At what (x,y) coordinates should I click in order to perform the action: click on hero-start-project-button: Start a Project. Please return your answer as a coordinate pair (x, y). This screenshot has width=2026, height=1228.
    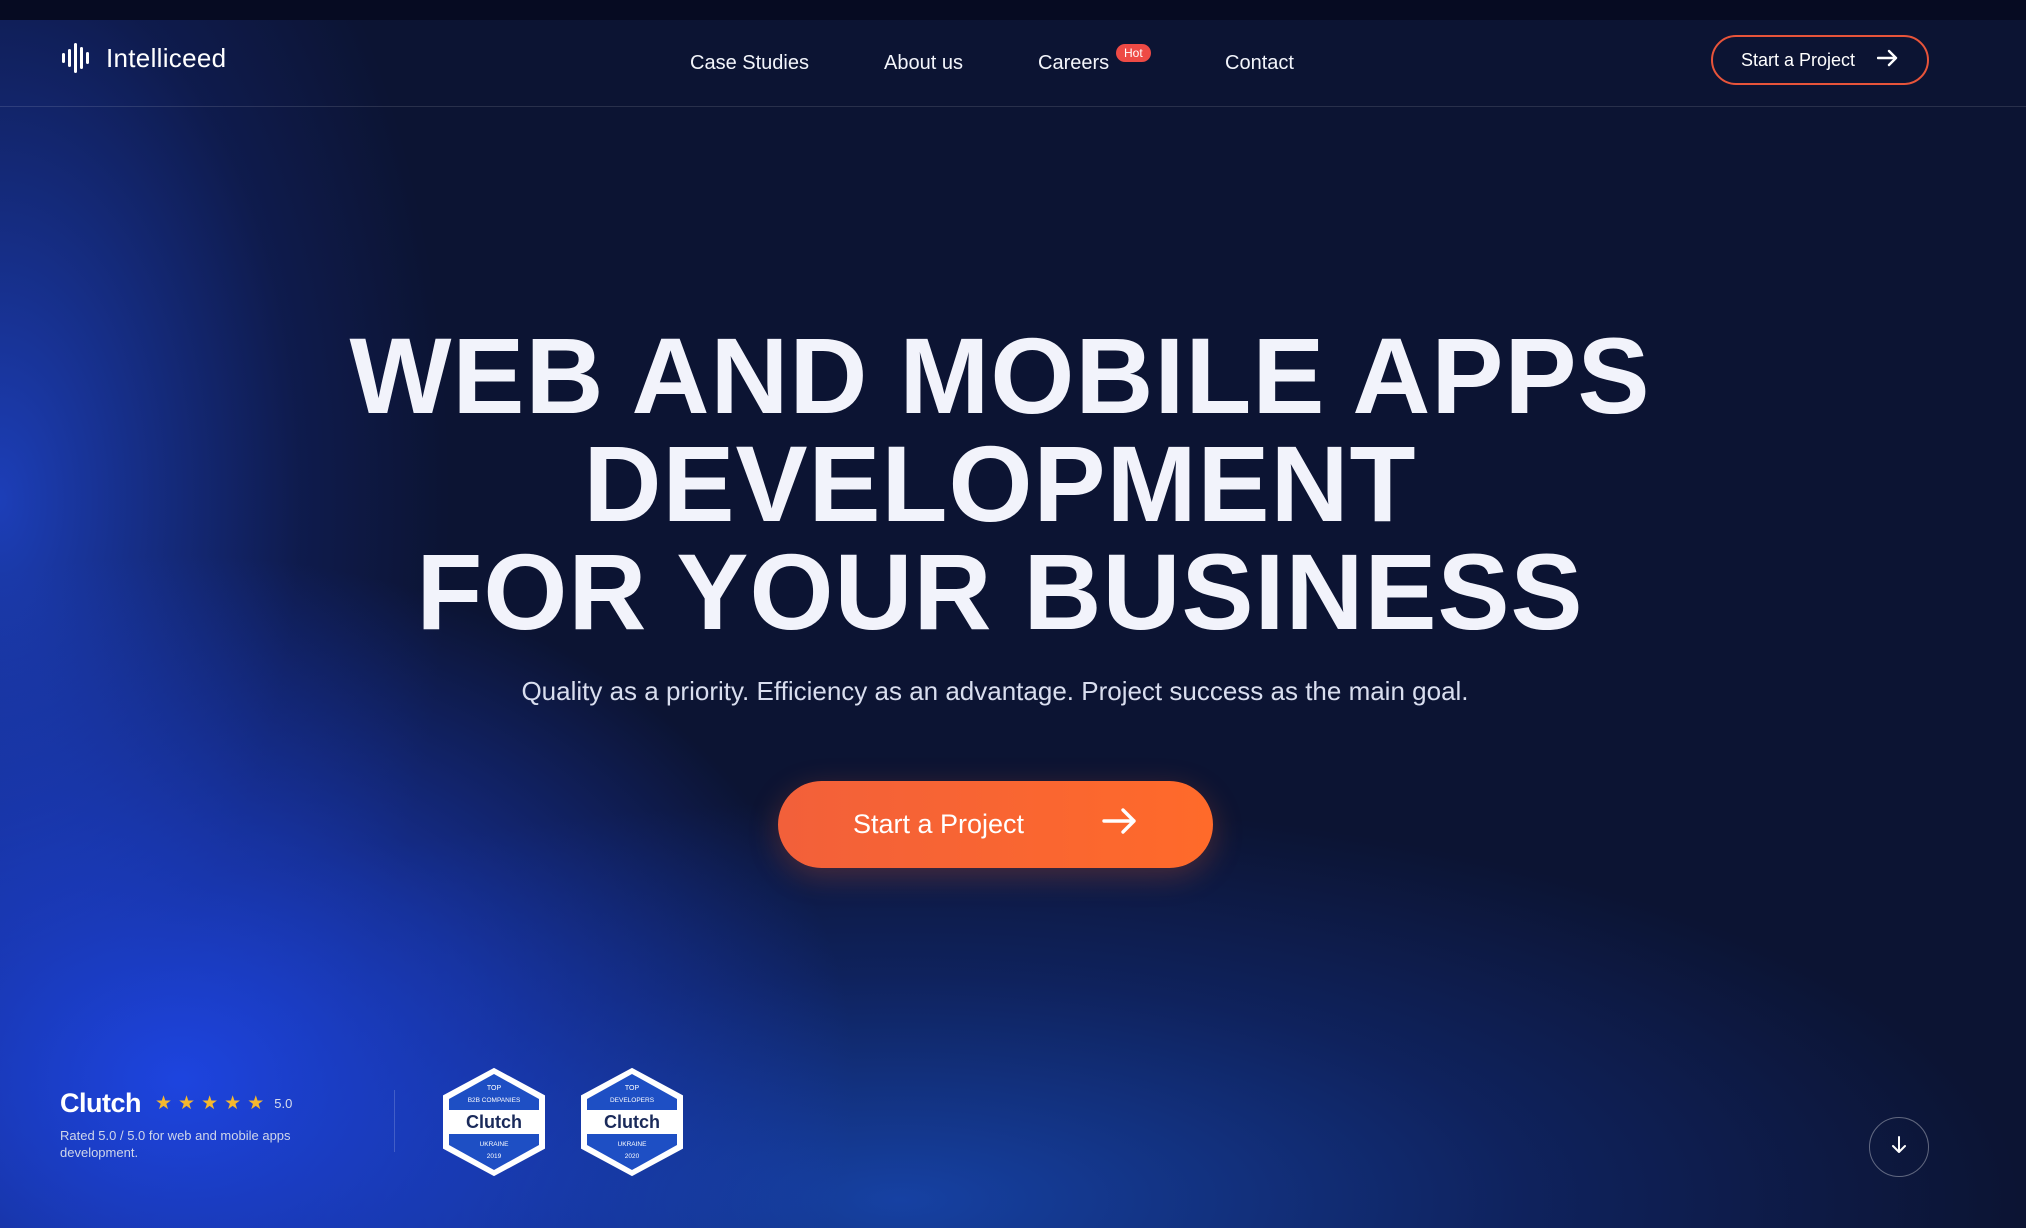
    Looking at the image, I should click on (995, 824).